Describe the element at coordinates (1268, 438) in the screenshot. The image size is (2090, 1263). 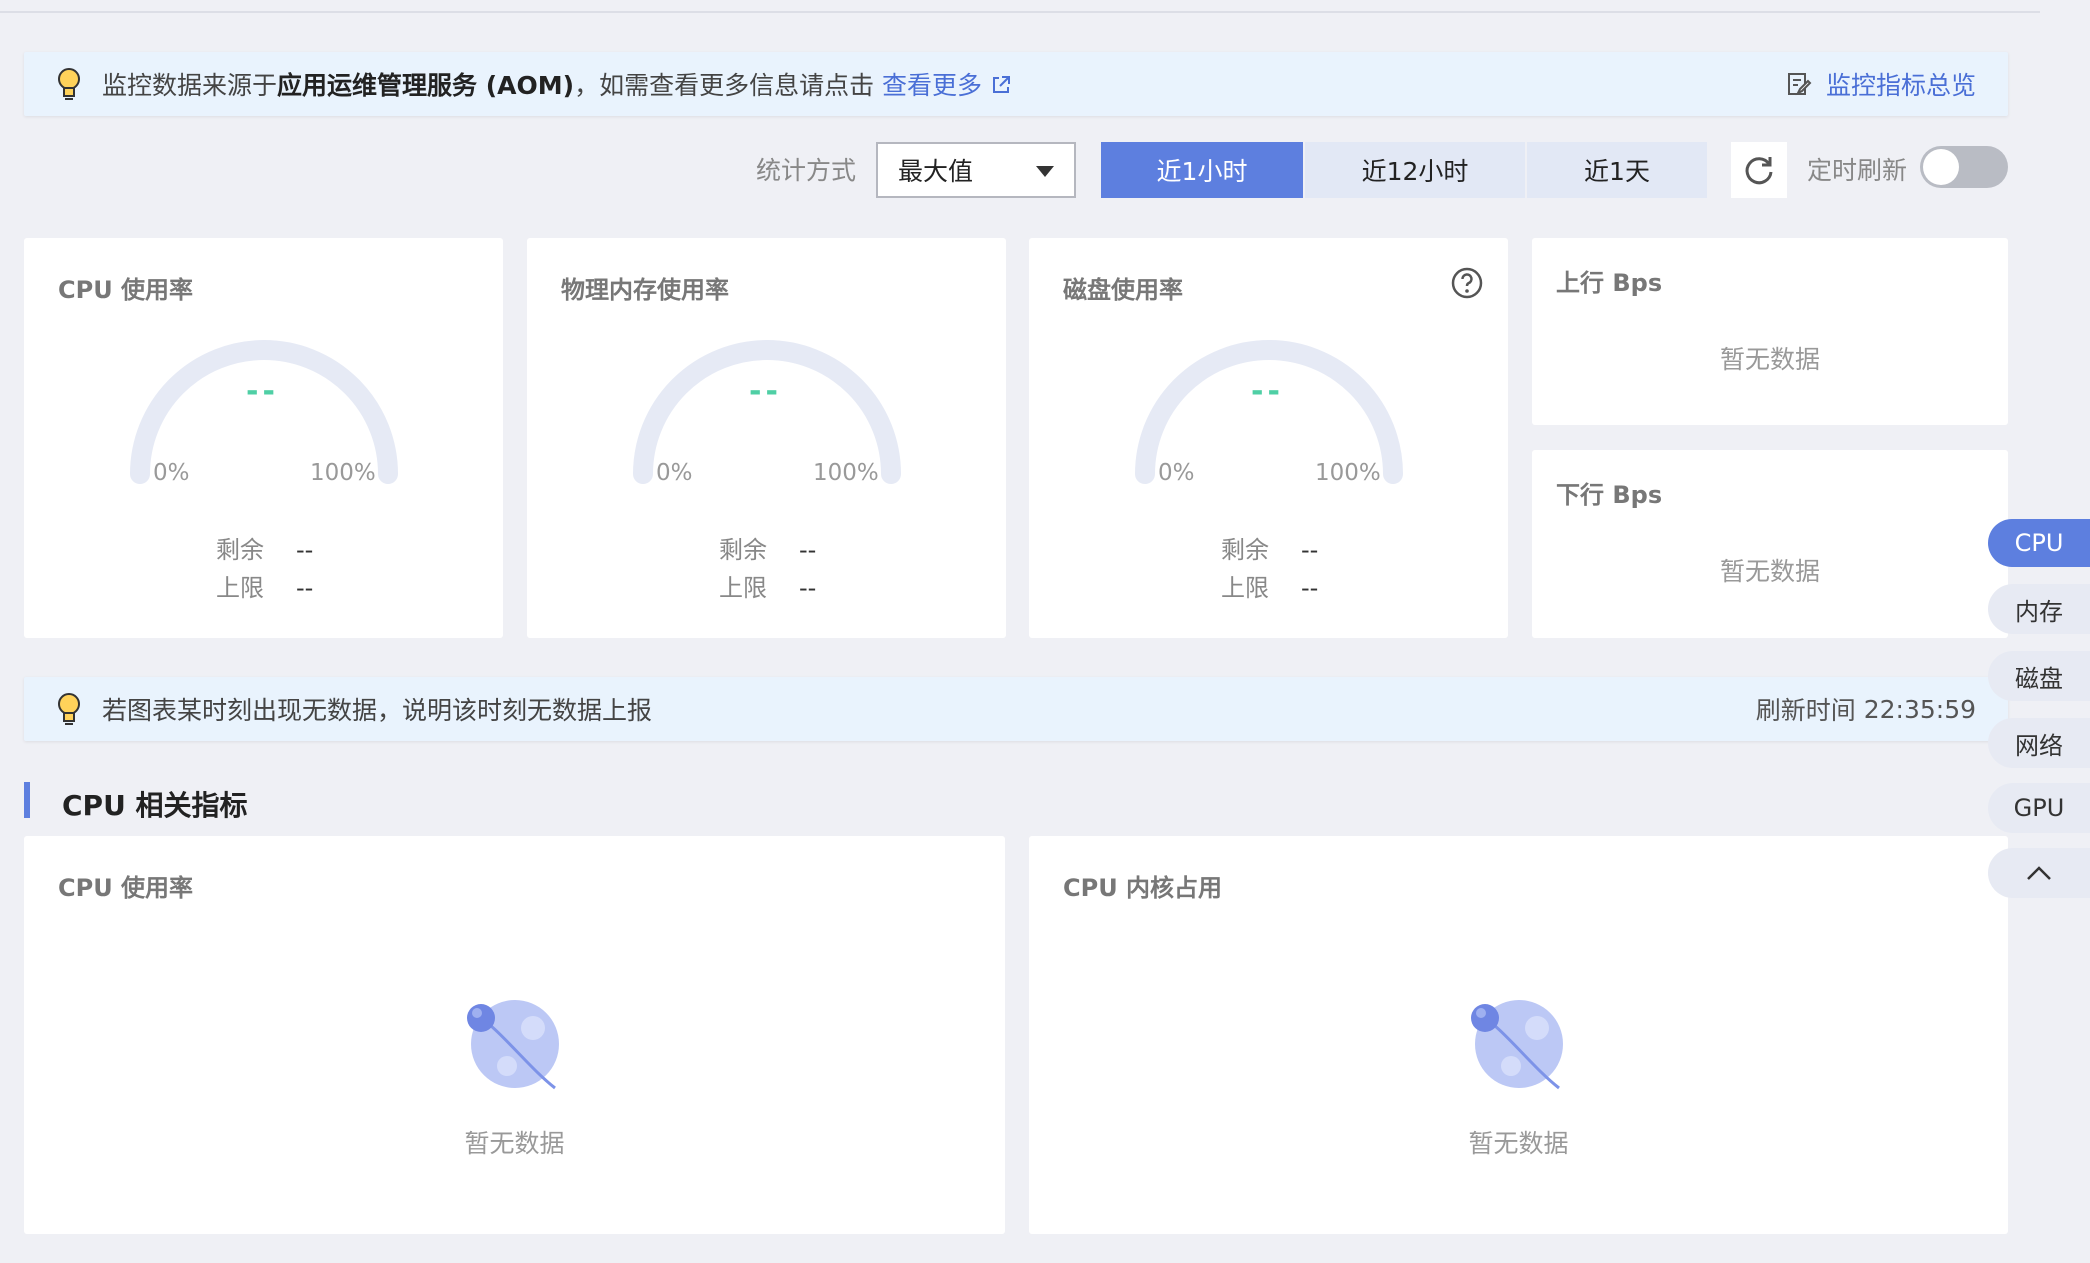
I see `gauge-card-disk: 磁盘使用率 -- 0% 100% 剩余 -- 上限 --` at that location.